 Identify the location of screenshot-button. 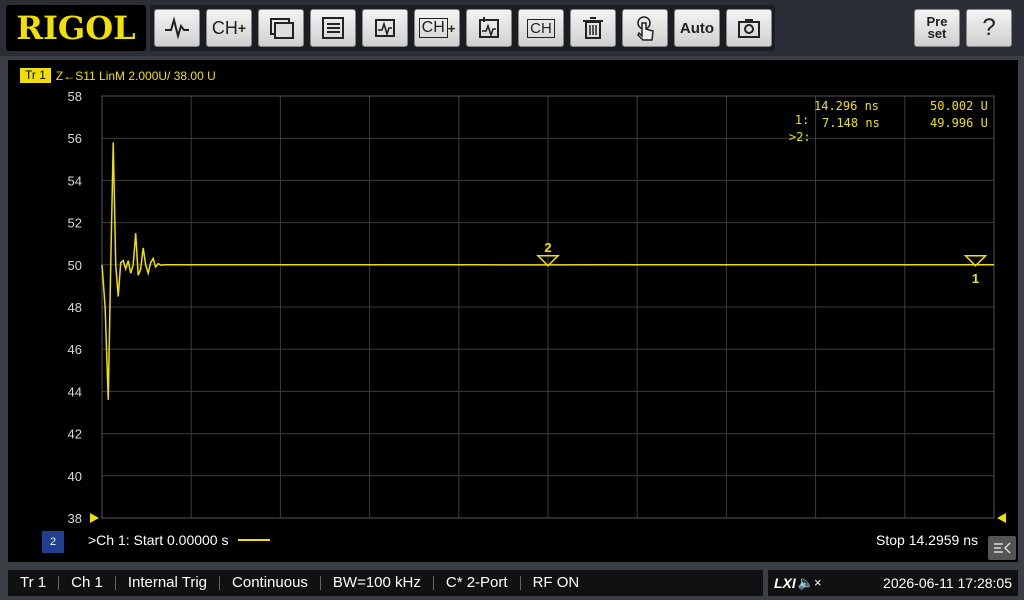
(749, 28).